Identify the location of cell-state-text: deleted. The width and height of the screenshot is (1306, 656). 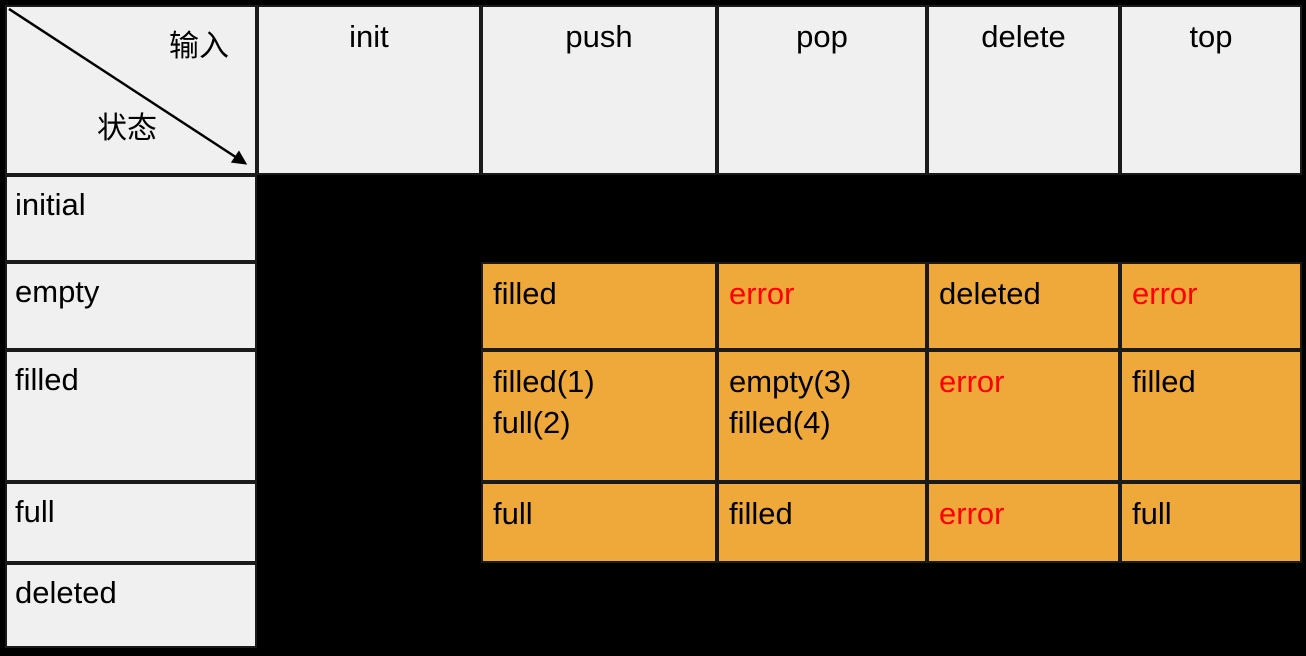
(990, 293).